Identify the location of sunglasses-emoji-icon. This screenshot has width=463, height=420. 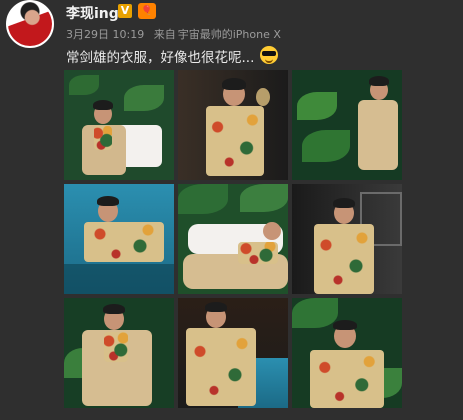
(269, 55).